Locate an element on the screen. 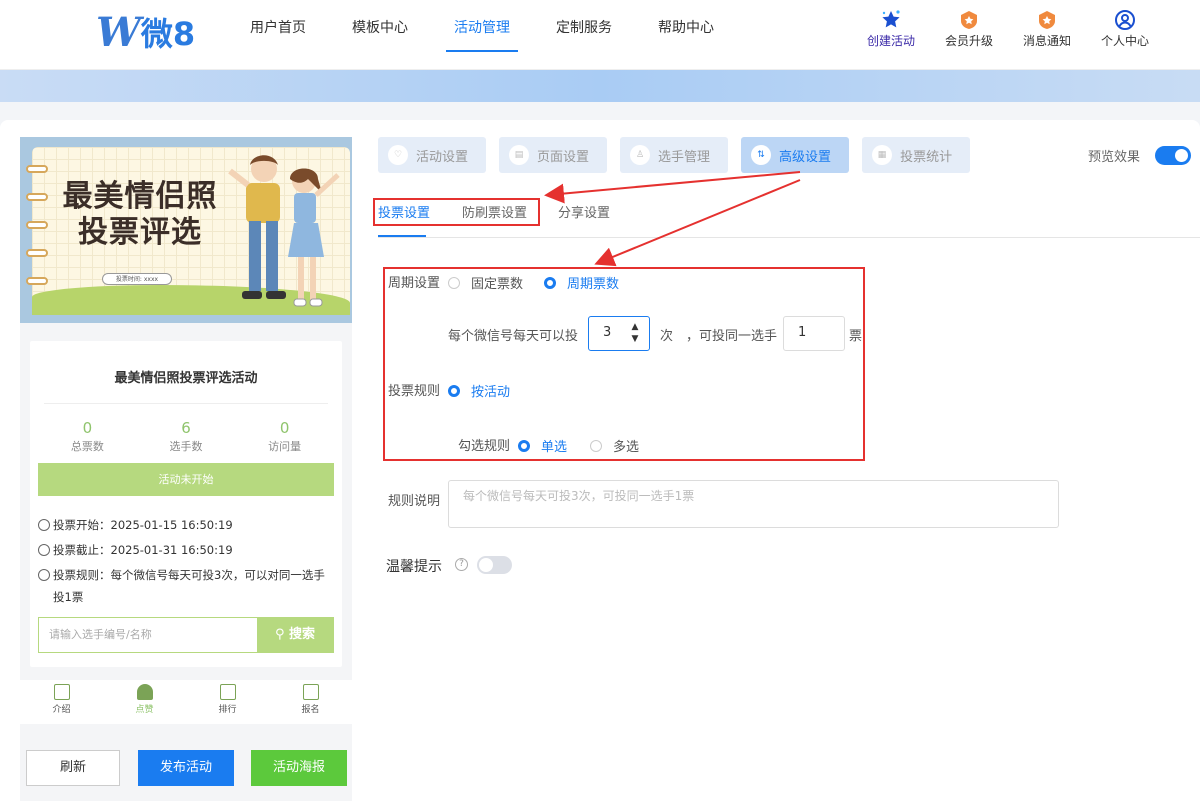  bar-chart-icon is located at coordinates (227, 692).